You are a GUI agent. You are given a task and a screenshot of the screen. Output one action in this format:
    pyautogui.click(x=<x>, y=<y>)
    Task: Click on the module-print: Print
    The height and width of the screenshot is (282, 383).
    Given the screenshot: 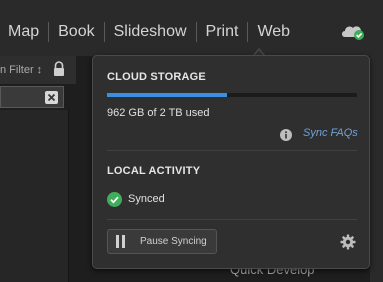 What is the action you would take?
    pyautogui.click(x=222, y=32)
    